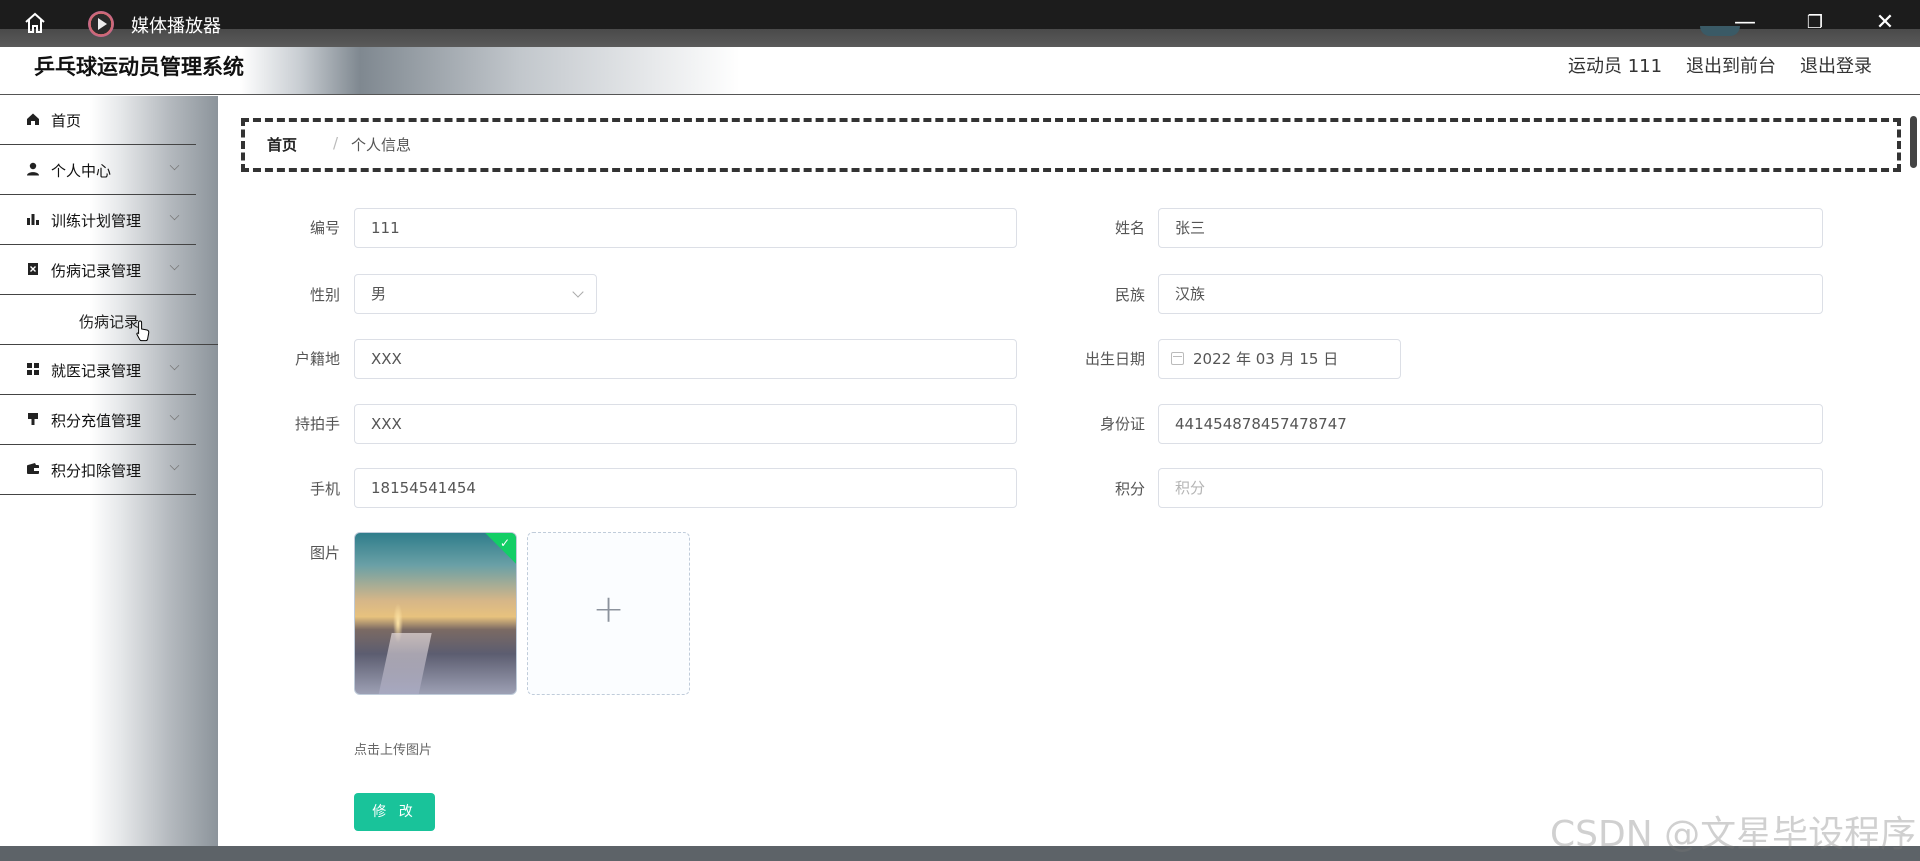 Image resolution: width=1920 pixels, height=861 pixels. What do you see at coordinates (324, 489) in the screenshot?
I see `shouji-label: 手机` at bounding box center [324, 489].